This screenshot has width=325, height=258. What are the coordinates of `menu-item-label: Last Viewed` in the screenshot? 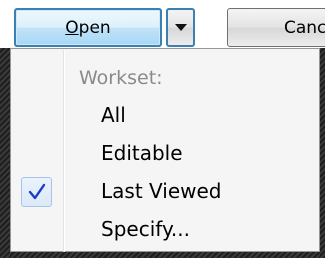 It's located at (161, 191).